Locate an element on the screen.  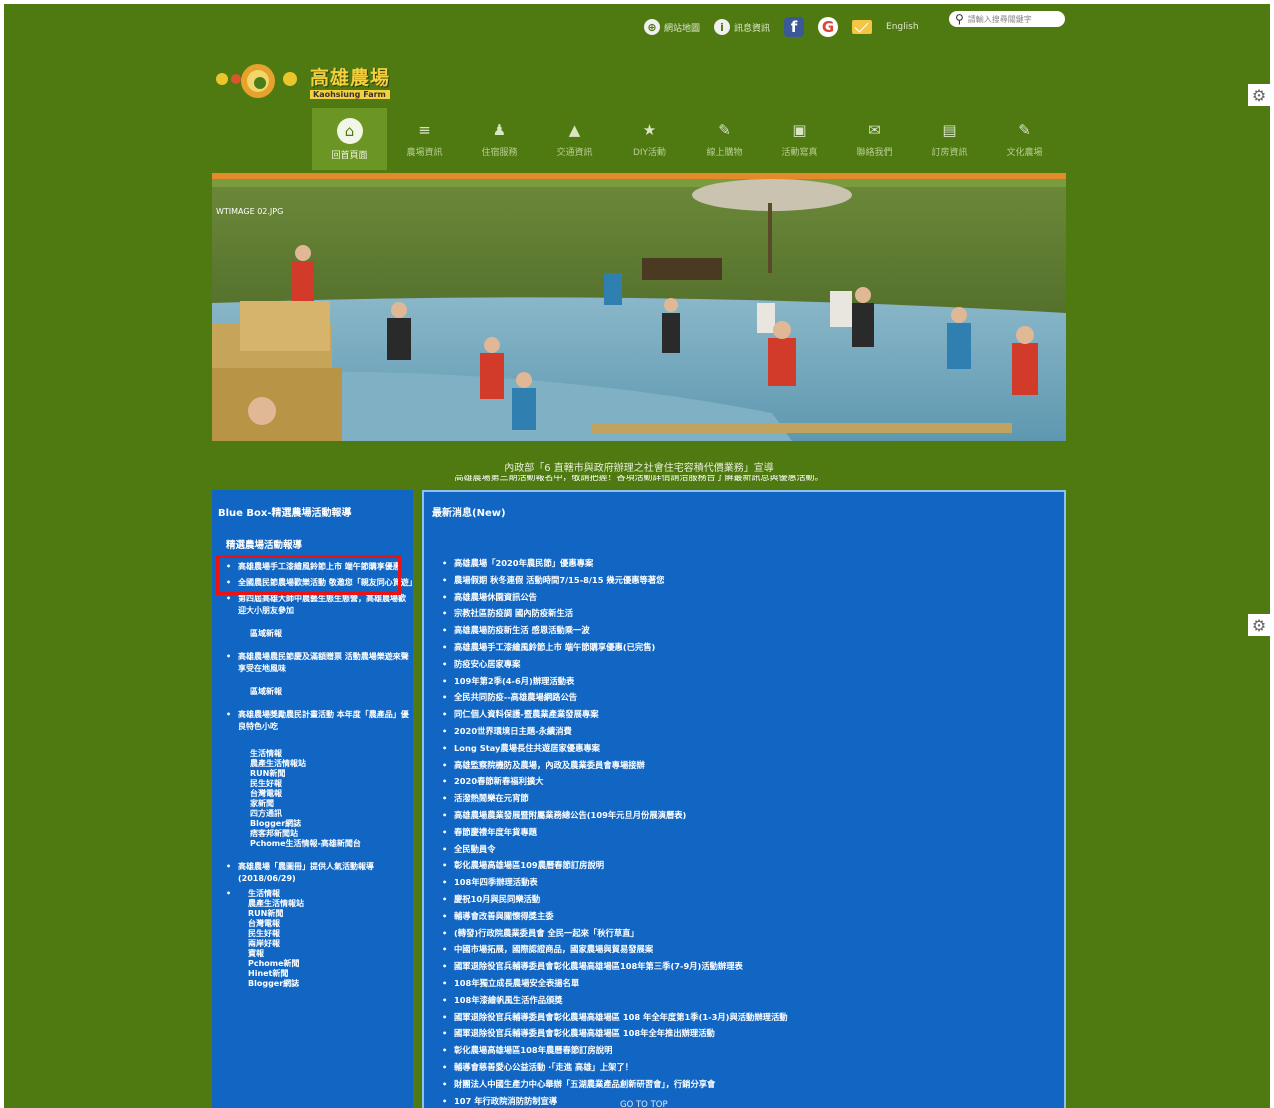
news-item: 同仁個人資料保護-暨農業產業發展專案 is located at coordinates (753, 714).